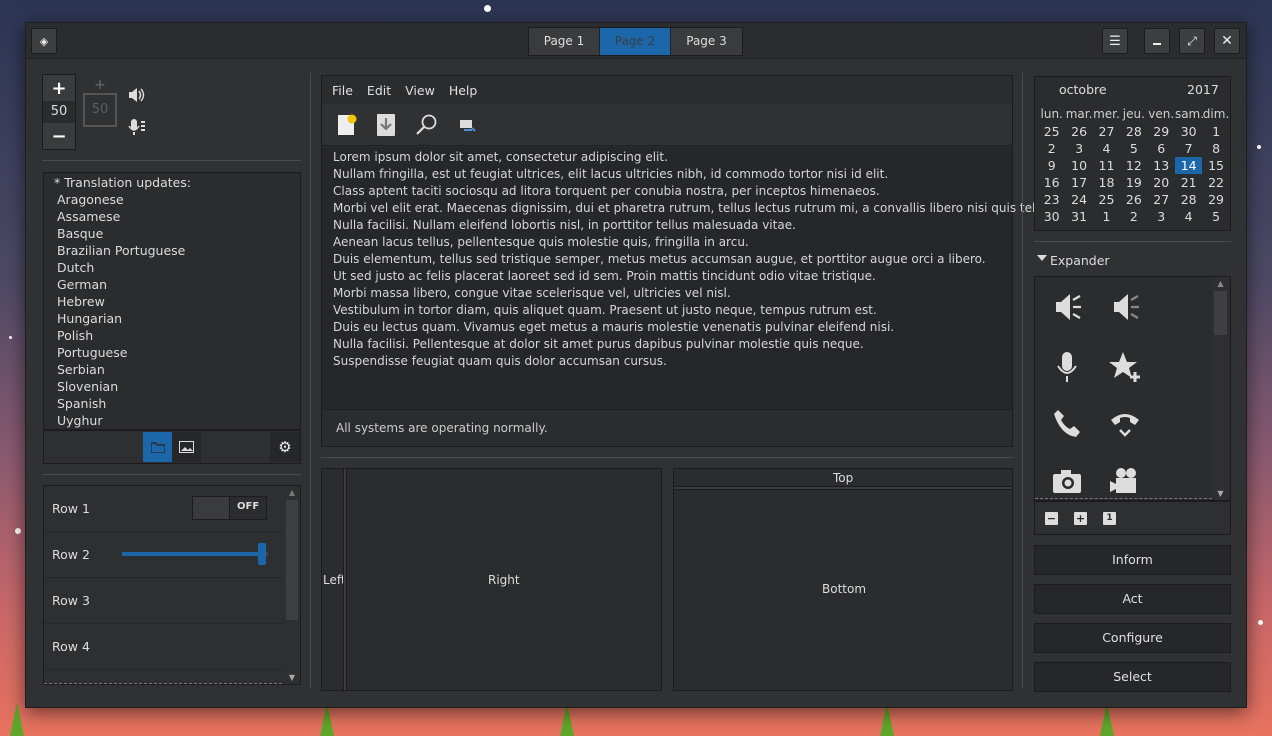  Describe the element at coordinates (172, 369) in the screenshot. I see `list-item: Serbian` at that location.